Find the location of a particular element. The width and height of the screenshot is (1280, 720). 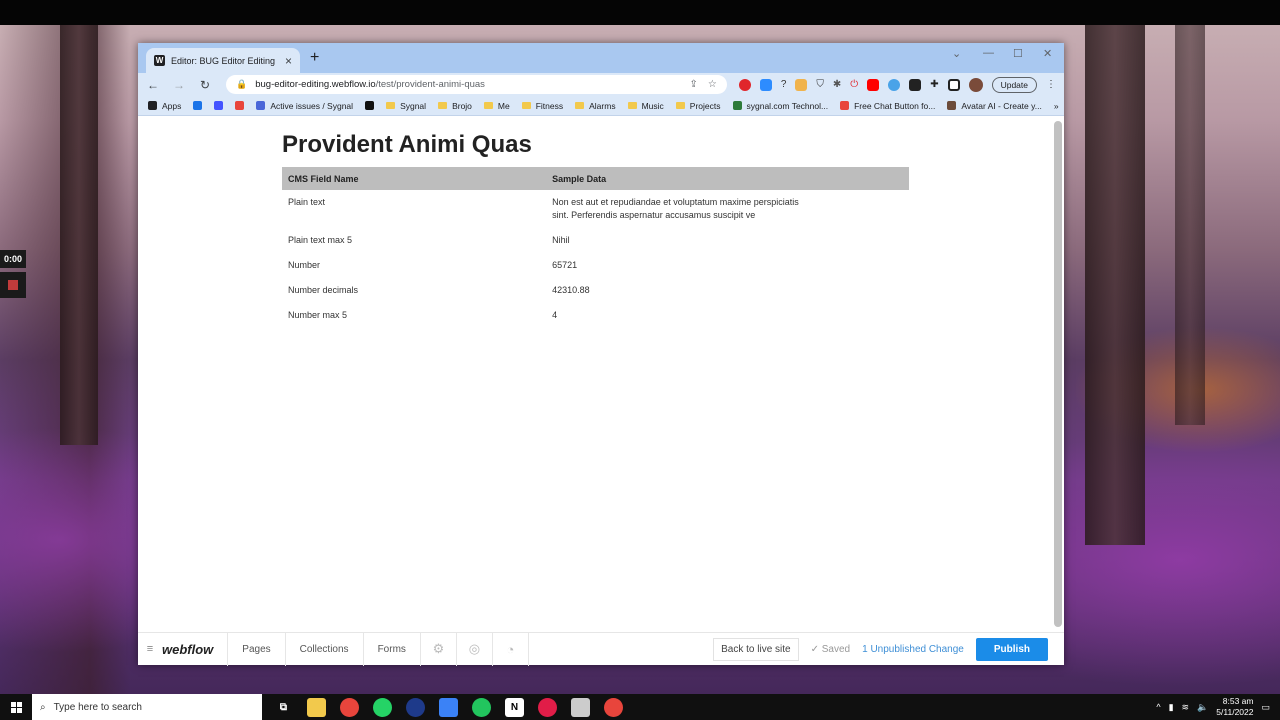

chrome-icon is located at coordinates (349, 707).